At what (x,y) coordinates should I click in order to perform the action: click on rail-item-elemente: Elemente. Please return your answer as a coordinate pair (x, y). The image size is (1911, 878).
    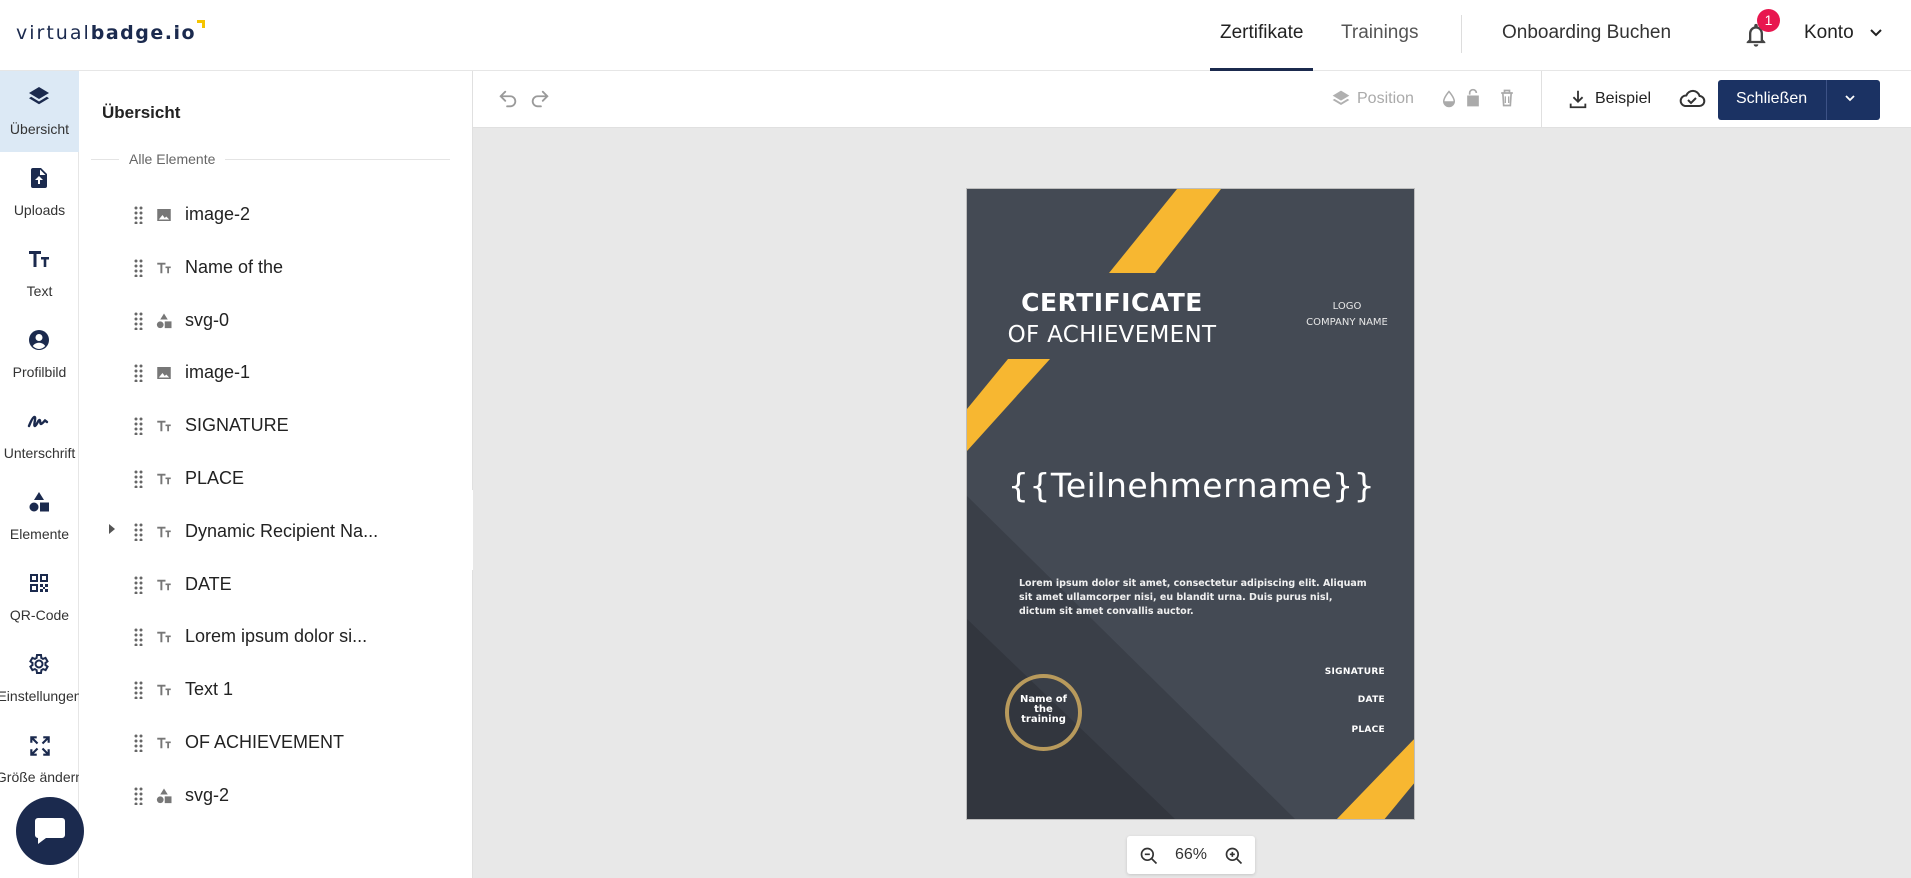
    Looking at the image, I should click on (39, 516).